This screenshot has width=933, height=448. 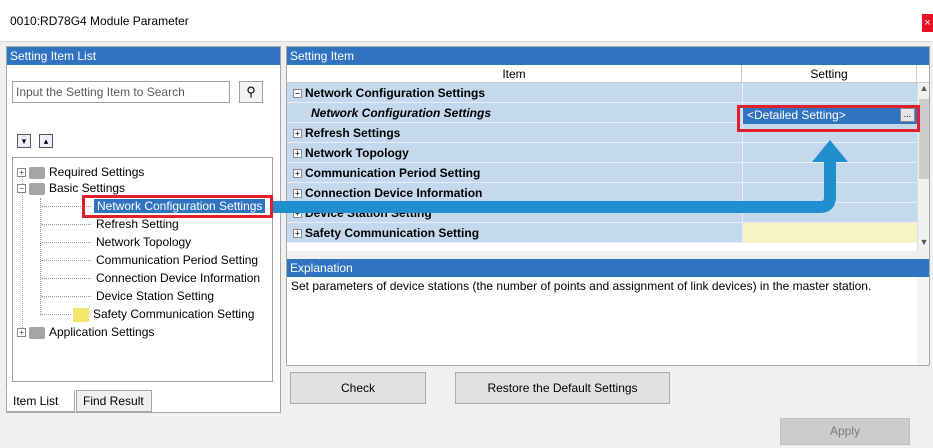 What do you see at coordinates (80, 172) in the screenshot?
I see `tree-item-required-settings: + Required Settings` at bounding box center [80, 172].